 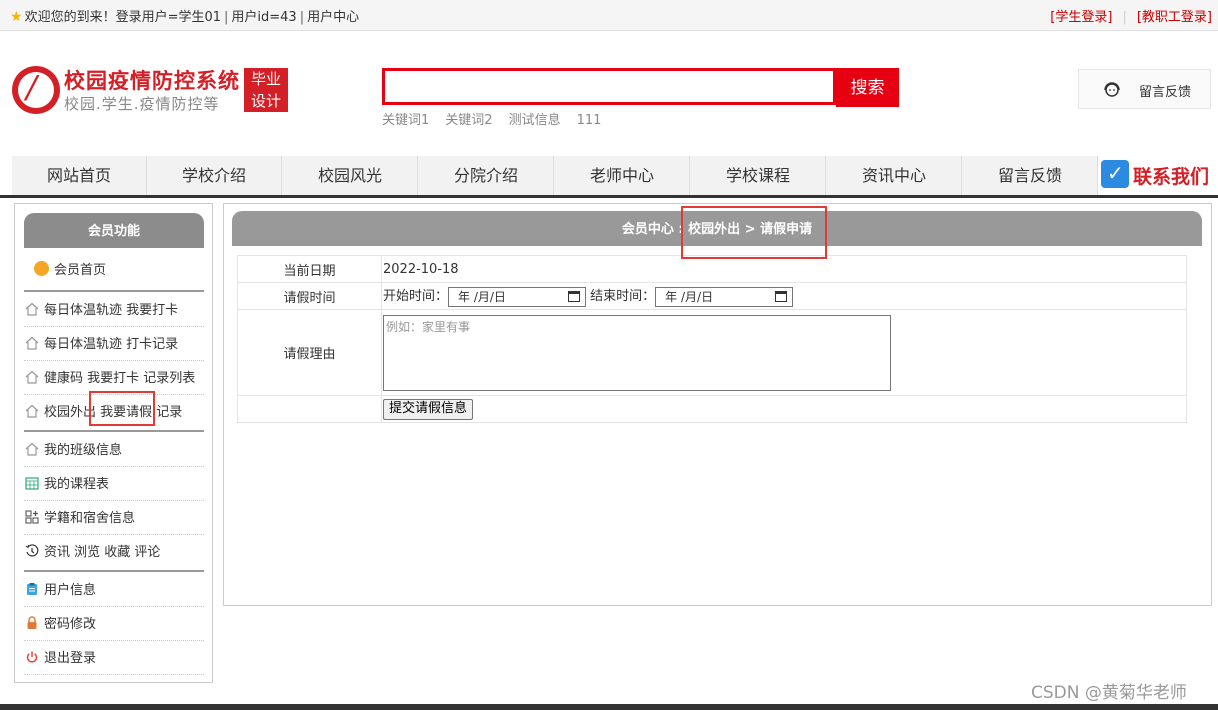 What do you see at coordinates (83, 450) in the screenshot?
I see `sidebar-item-label: 我的班级信息` at bounding box center [83, 450].